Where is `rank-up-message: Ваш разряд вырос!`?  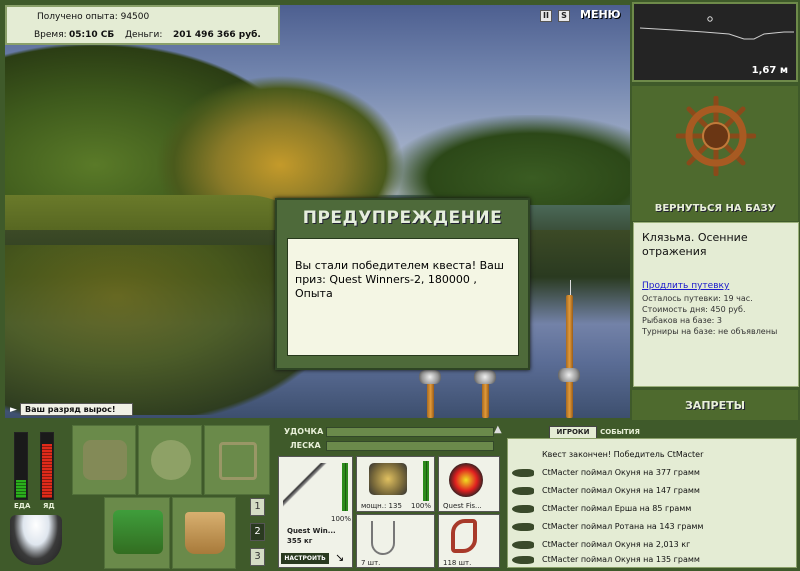
rank-up-message: Ваш разряд вырос! is located at coordinates (76, 409).